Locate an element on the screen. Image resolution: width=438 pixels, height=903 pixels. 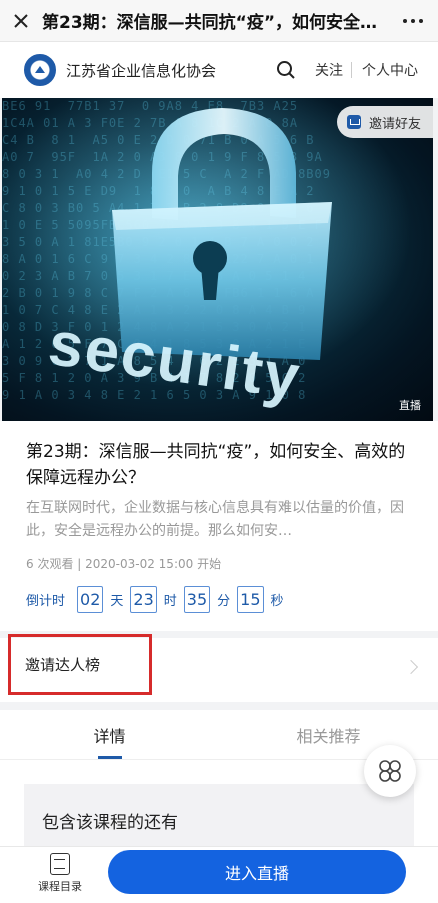
org-name: 江苏省企业信息化协会 is located at coordinates (141, 70).